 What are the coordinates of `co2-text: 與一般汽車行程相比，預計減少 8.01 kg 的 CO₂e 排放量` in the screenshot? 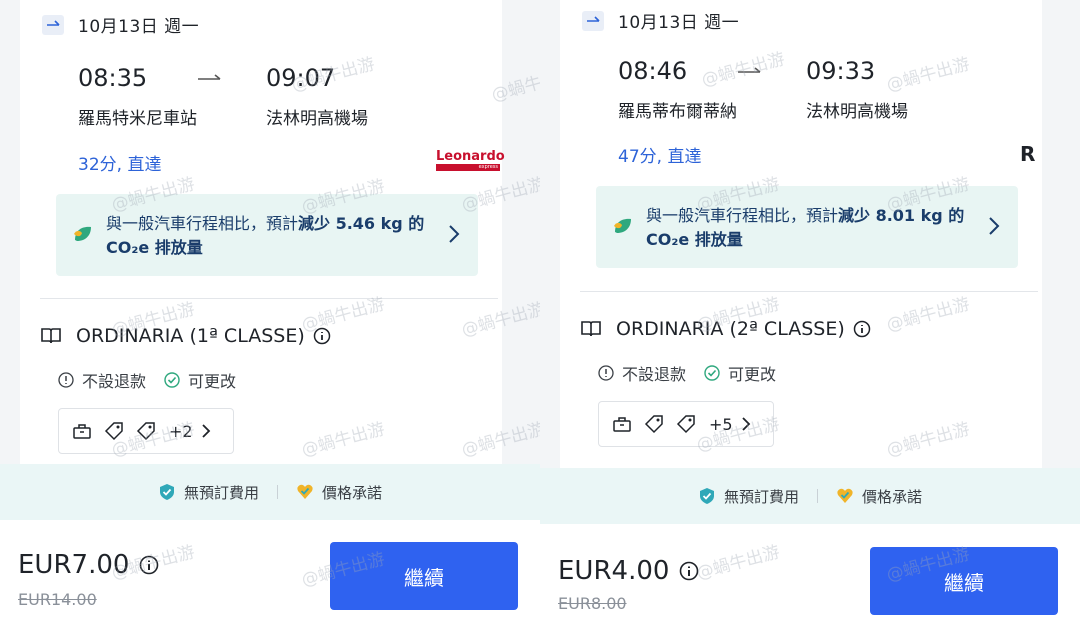 It's located at (805, 227).